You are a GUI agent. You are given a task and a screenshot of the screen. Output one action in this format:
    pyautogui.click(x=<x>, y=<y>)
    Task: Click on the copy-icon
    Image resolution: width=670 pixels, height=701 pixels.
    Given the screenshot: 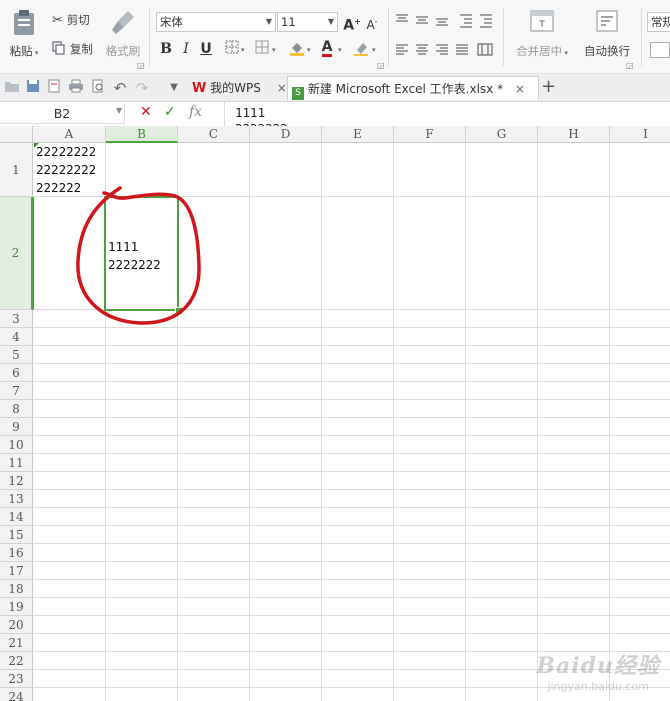 What is the action you would take?
    pyautogui.click(x=58, y=48)
    